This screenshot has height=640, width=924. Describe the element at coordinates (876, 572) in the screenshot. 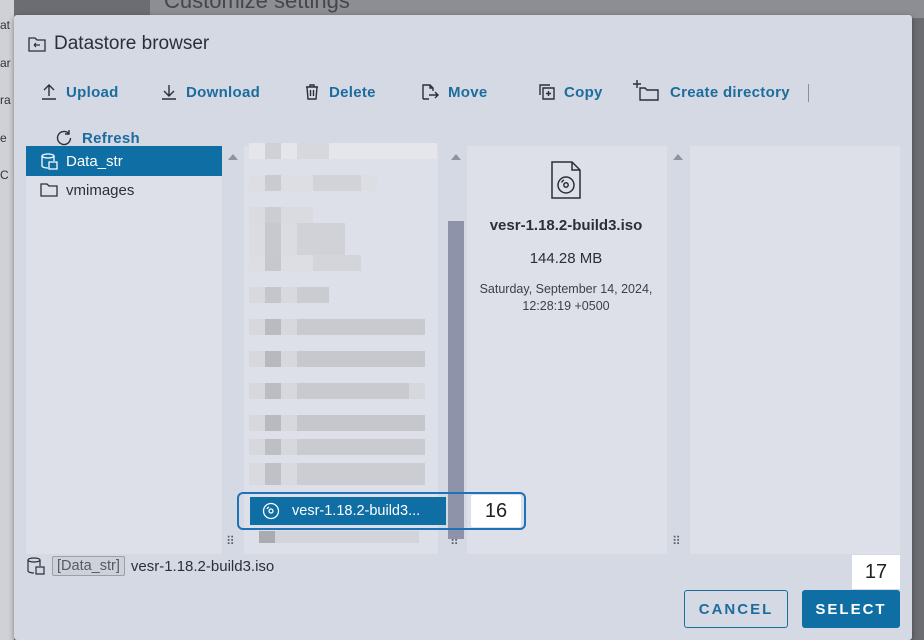

I see `callout-number-17: 17` at that location.